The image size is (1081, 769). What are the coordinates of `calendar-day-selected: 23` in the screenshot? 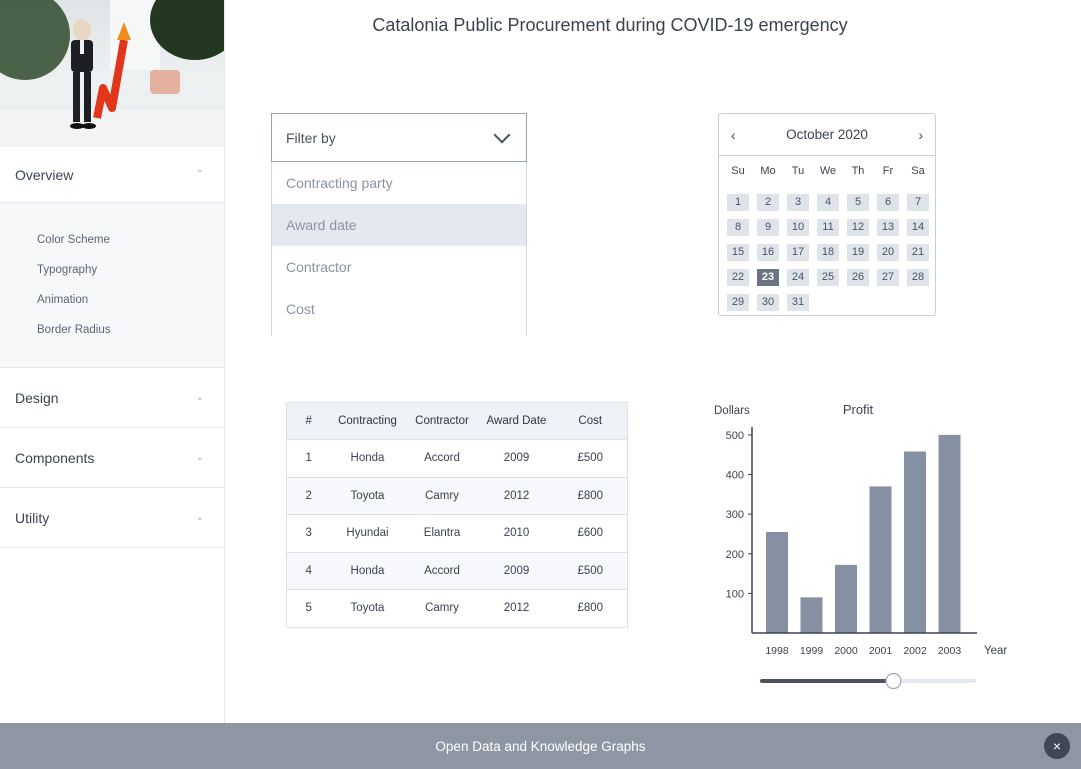 It's located at (768, 277).